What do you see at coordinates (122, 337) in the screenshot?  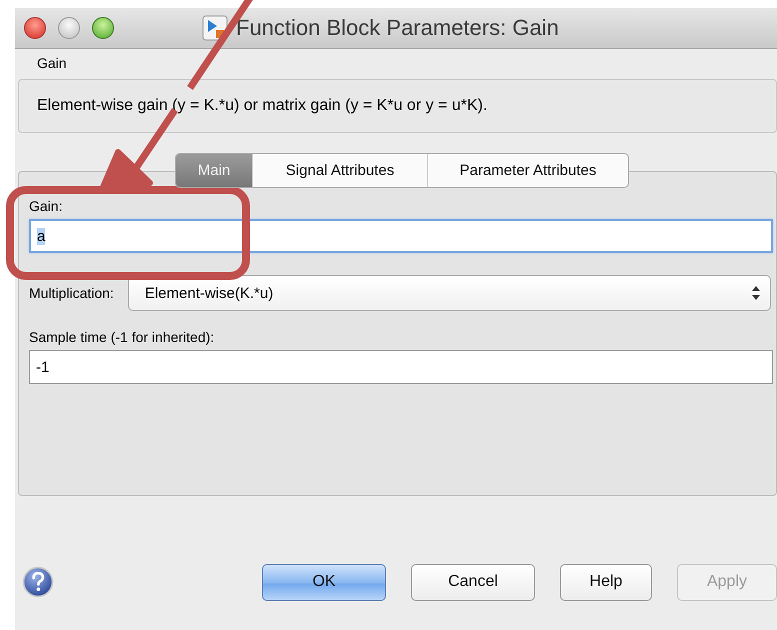 I see `field-label: Sample time (-1 for inherited):` at bounding box center [122, 337].